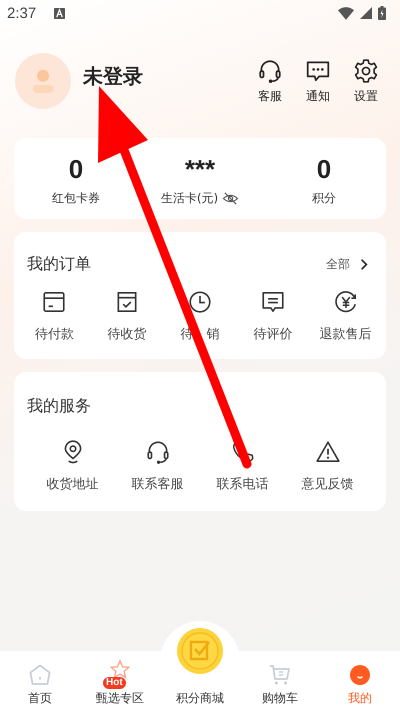 The image size is (400, 711). Describe the element at coordinates (231, 198) in the screenshot. I see `eye-off-icon` at that location.